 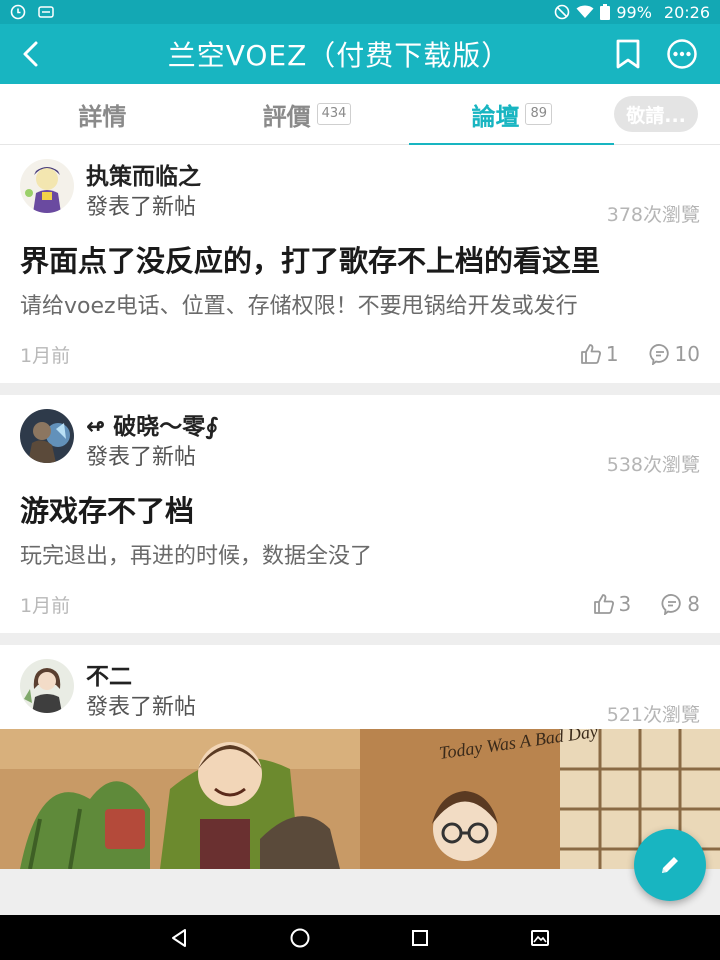 I want to click on nav-screenshot-button, so click(x=540, y=938).